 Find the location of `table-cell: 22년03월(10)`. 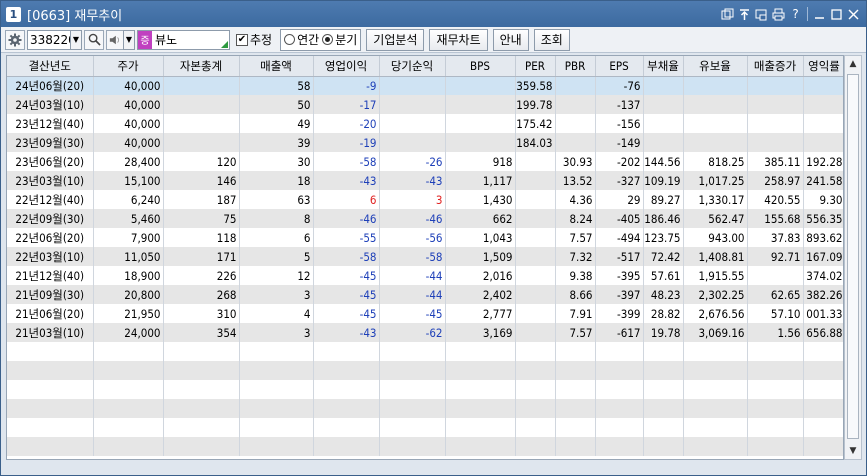

table-cell: 22년03월(10) is located at coordinates (50, 256).